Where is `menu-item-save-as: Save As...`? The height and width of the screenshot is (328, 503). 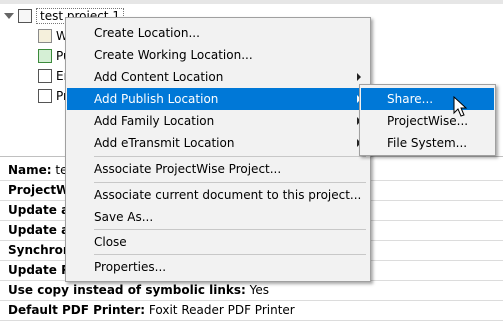
menu-item-save-as: Save As... is located at coordinates (218, 217).